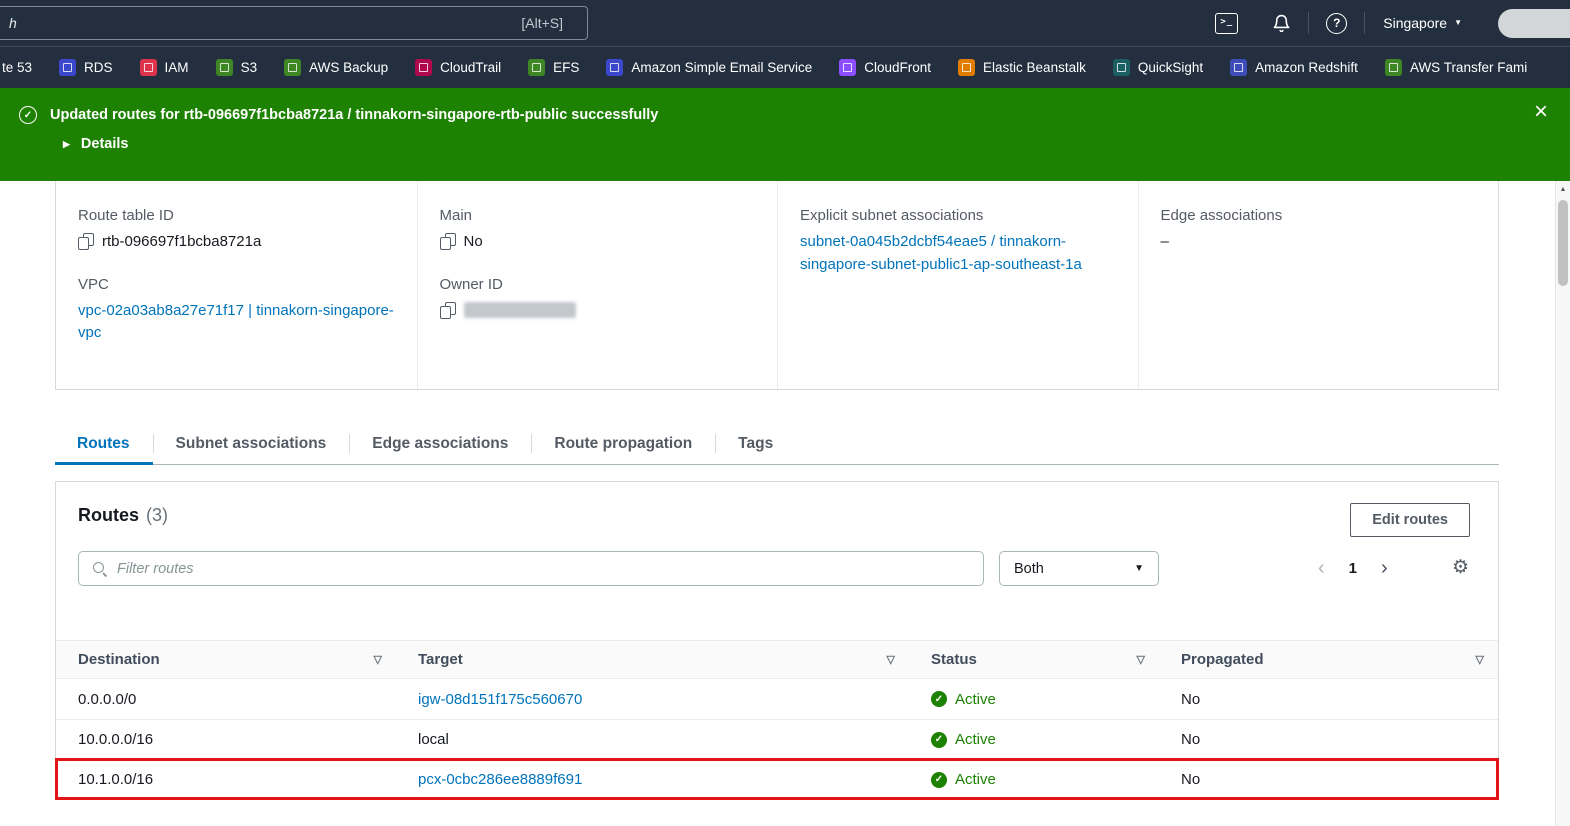 Image resolution: width=1570 pixels, height=826 pixels. I want to click on field-label: Route table ID, so click(126, 215).